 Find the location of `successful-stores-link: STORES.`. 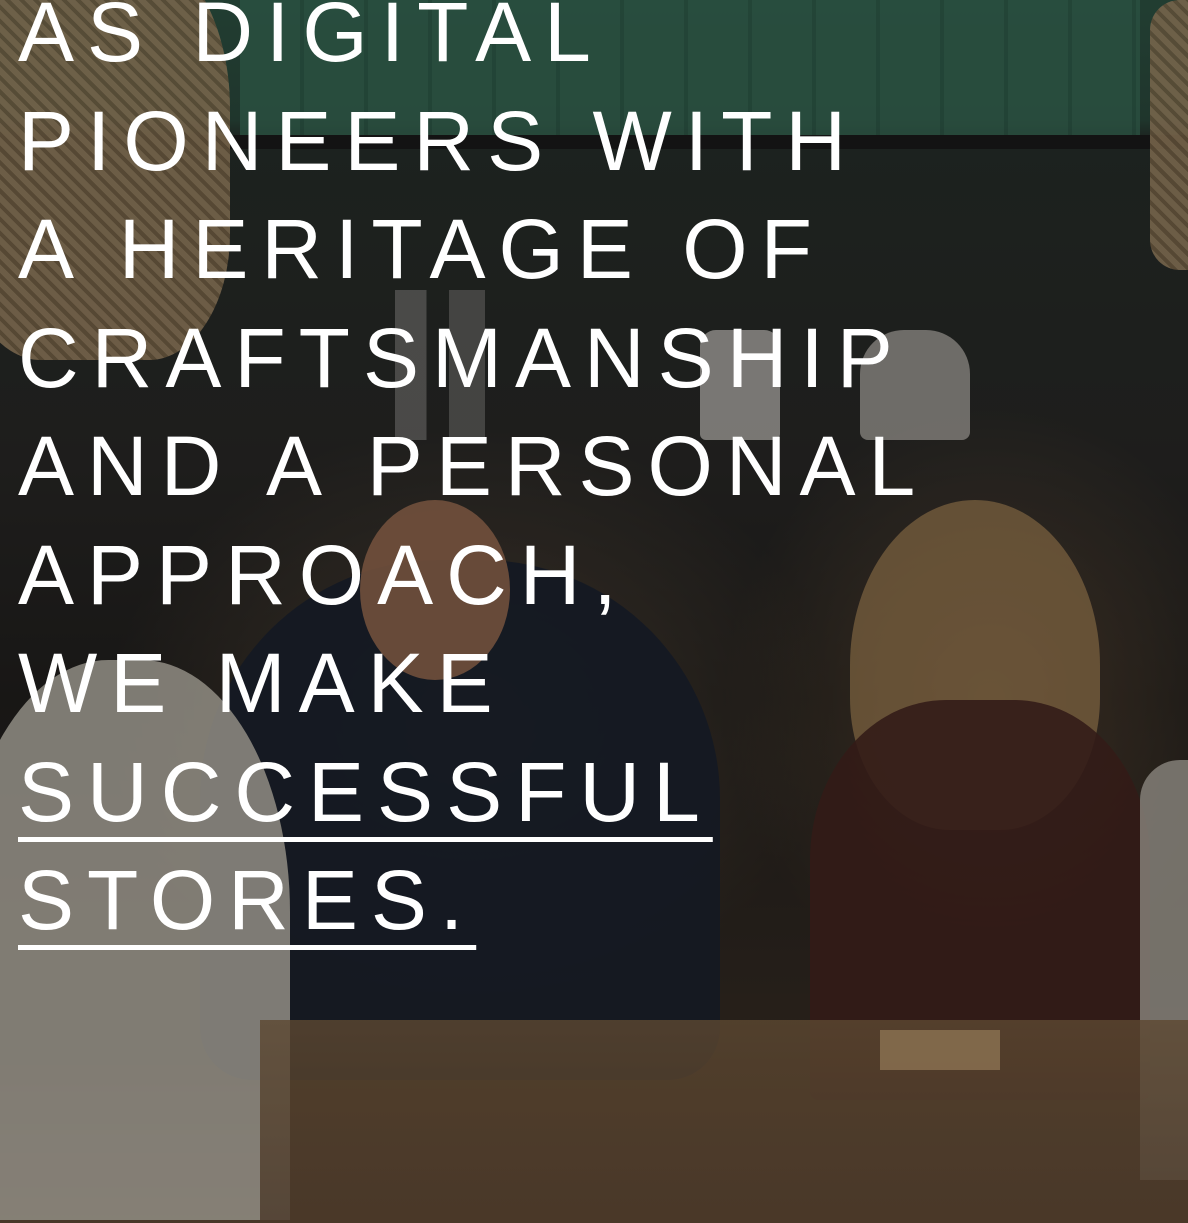

successful-stores-link: STORES. is located at coordinates (247, 900).